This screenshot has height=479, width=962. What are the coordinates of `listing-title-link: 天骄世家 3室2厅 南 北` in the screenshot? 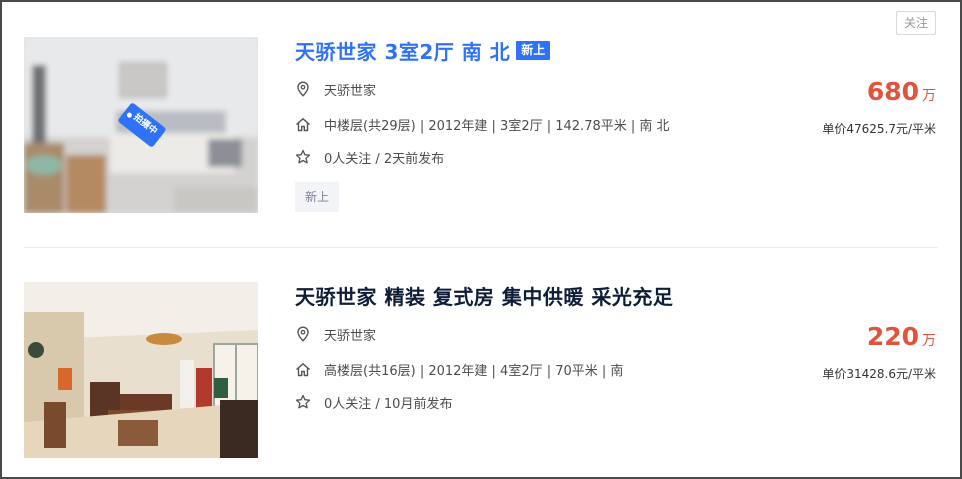 It's located at (402, 50).